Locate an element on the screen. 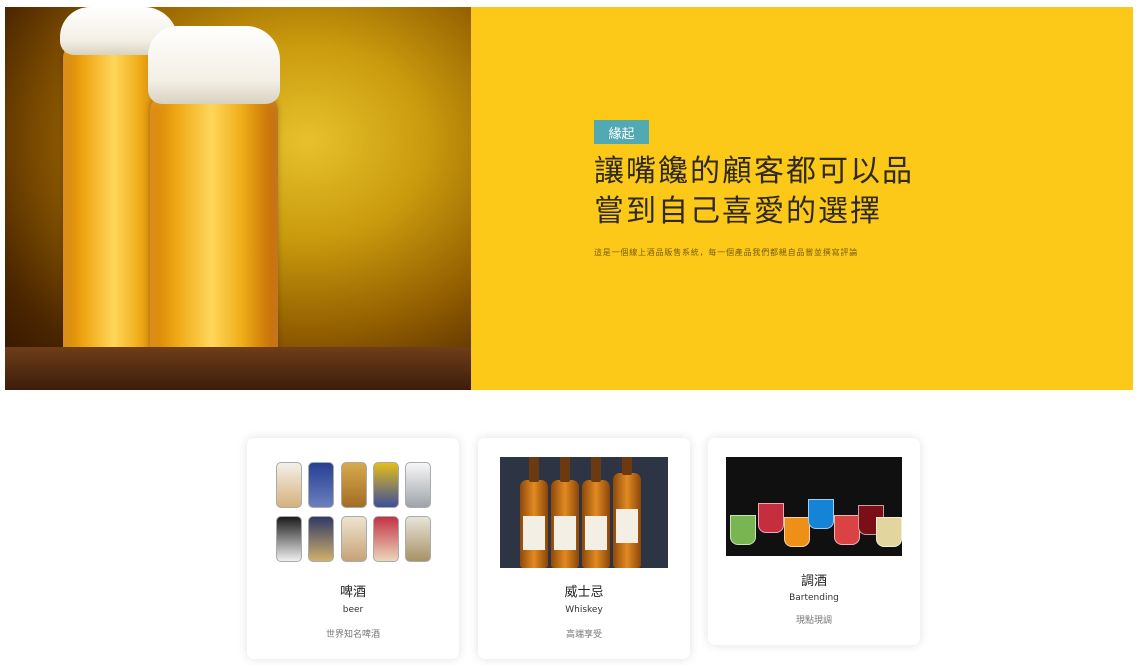  origin-tag: 緣起 is located at coordinates (621, 132).